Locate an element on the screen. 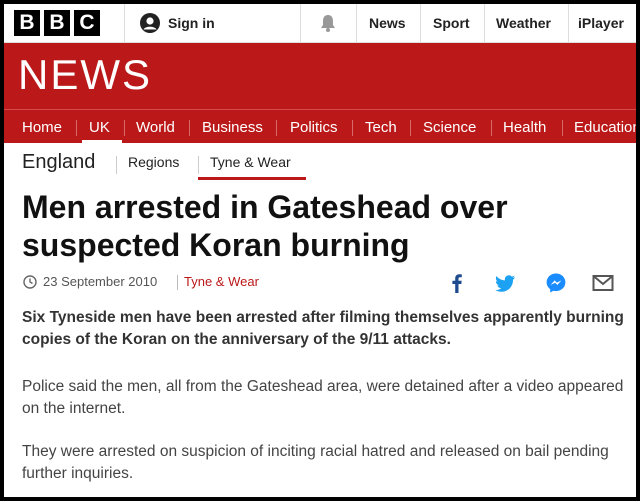 The width and height of the screenshot is (640, 501). topnav-iplayer: iPlayer is located at coordinates (601, 23).